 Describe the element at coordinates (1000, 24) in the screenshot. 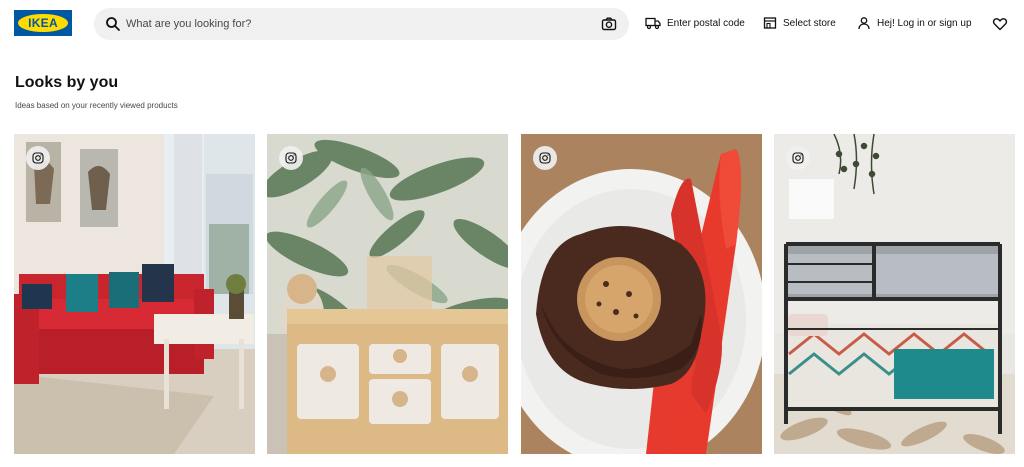

I see `heart-icon` at that location.